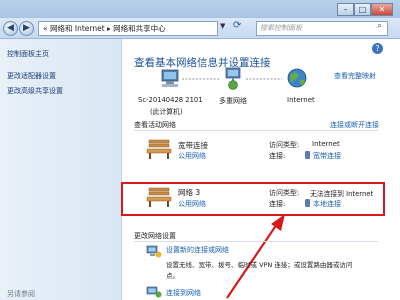  I want to click on ethernet-icon, so click(307, 203).